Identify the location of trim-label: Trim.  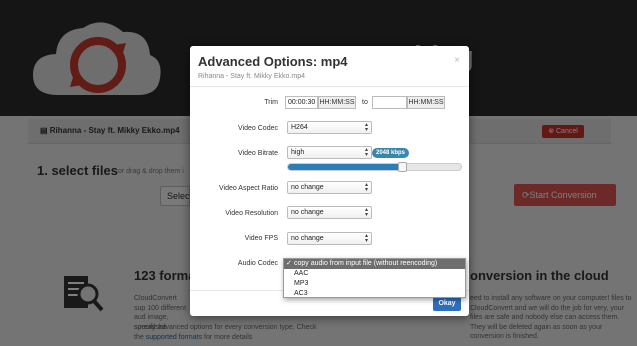
(271, 102).